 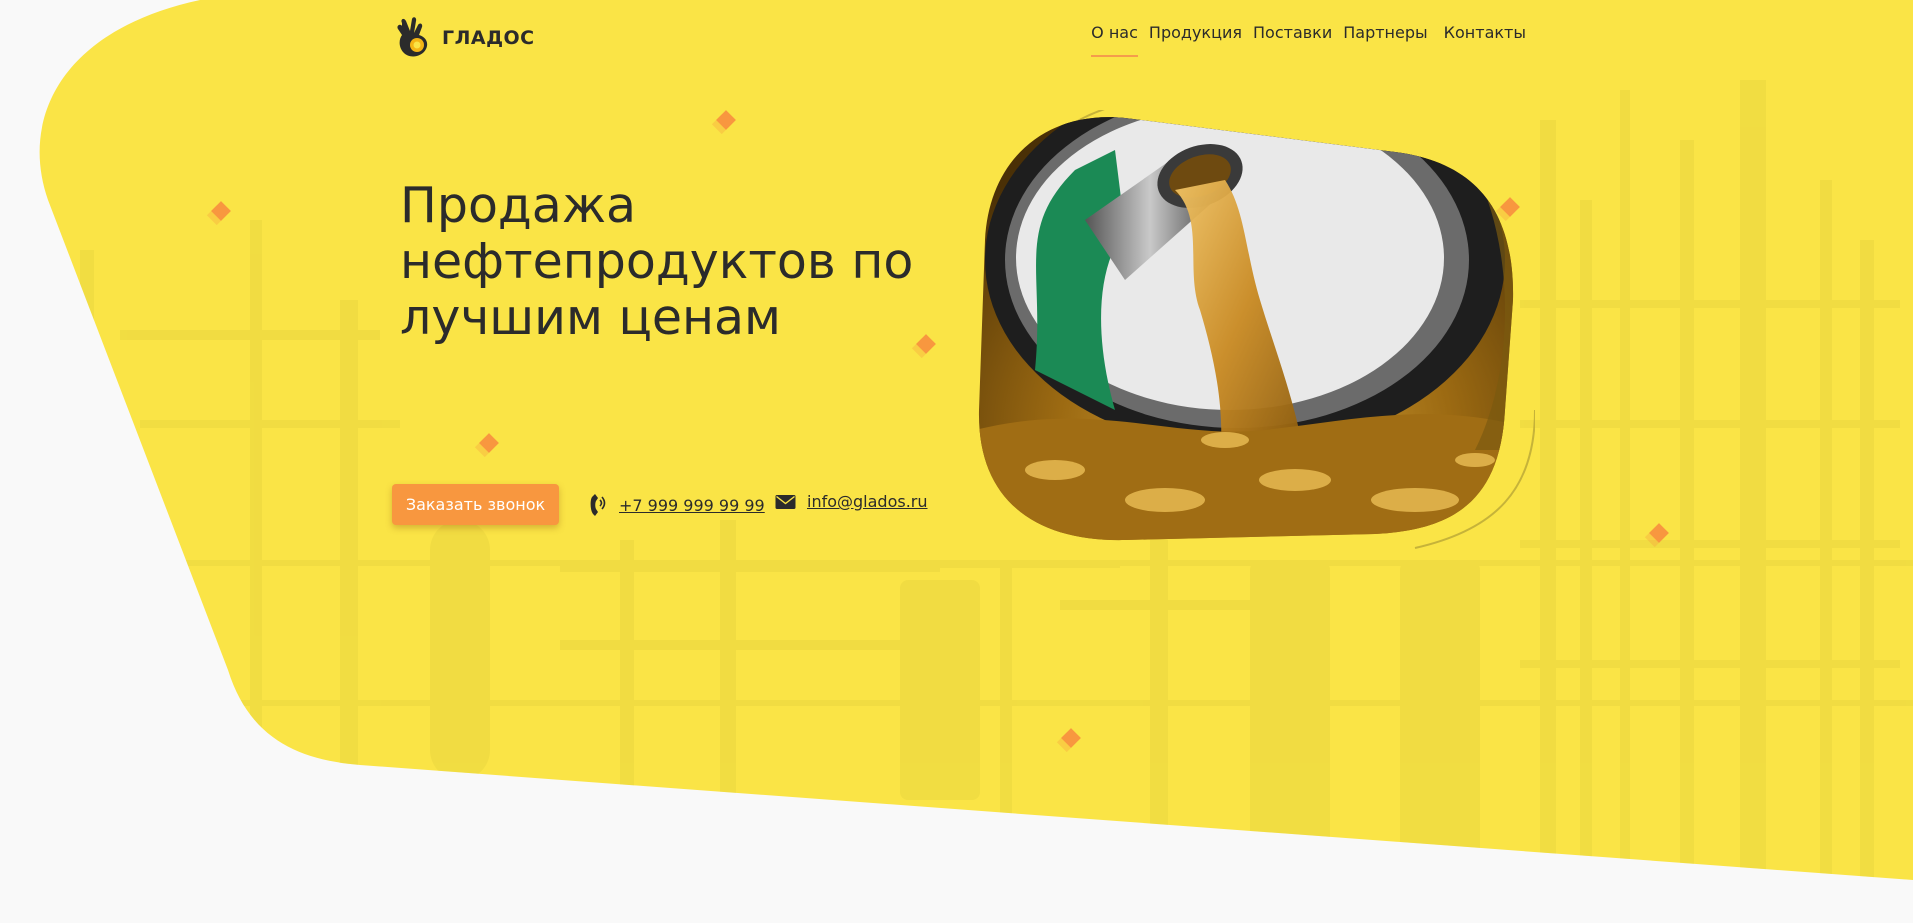 What do you see at coordinates (412, 37) in the screenshot?
I see `ok-hand-icon` at bounding box center [412, 37].